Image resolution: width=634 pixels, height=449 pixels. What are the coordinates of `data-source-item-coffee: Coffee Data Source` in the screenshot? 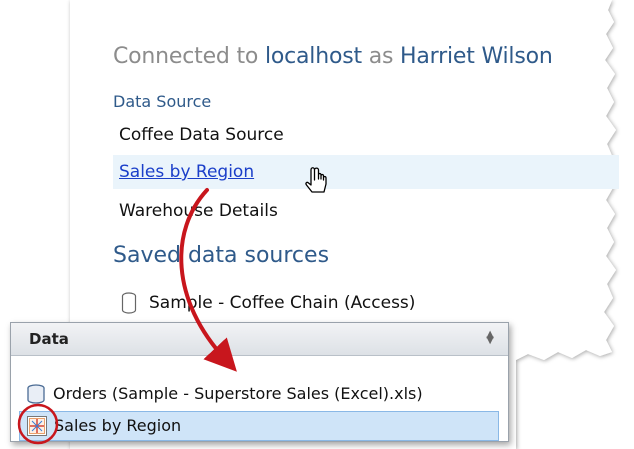 It's located at (198, 135).